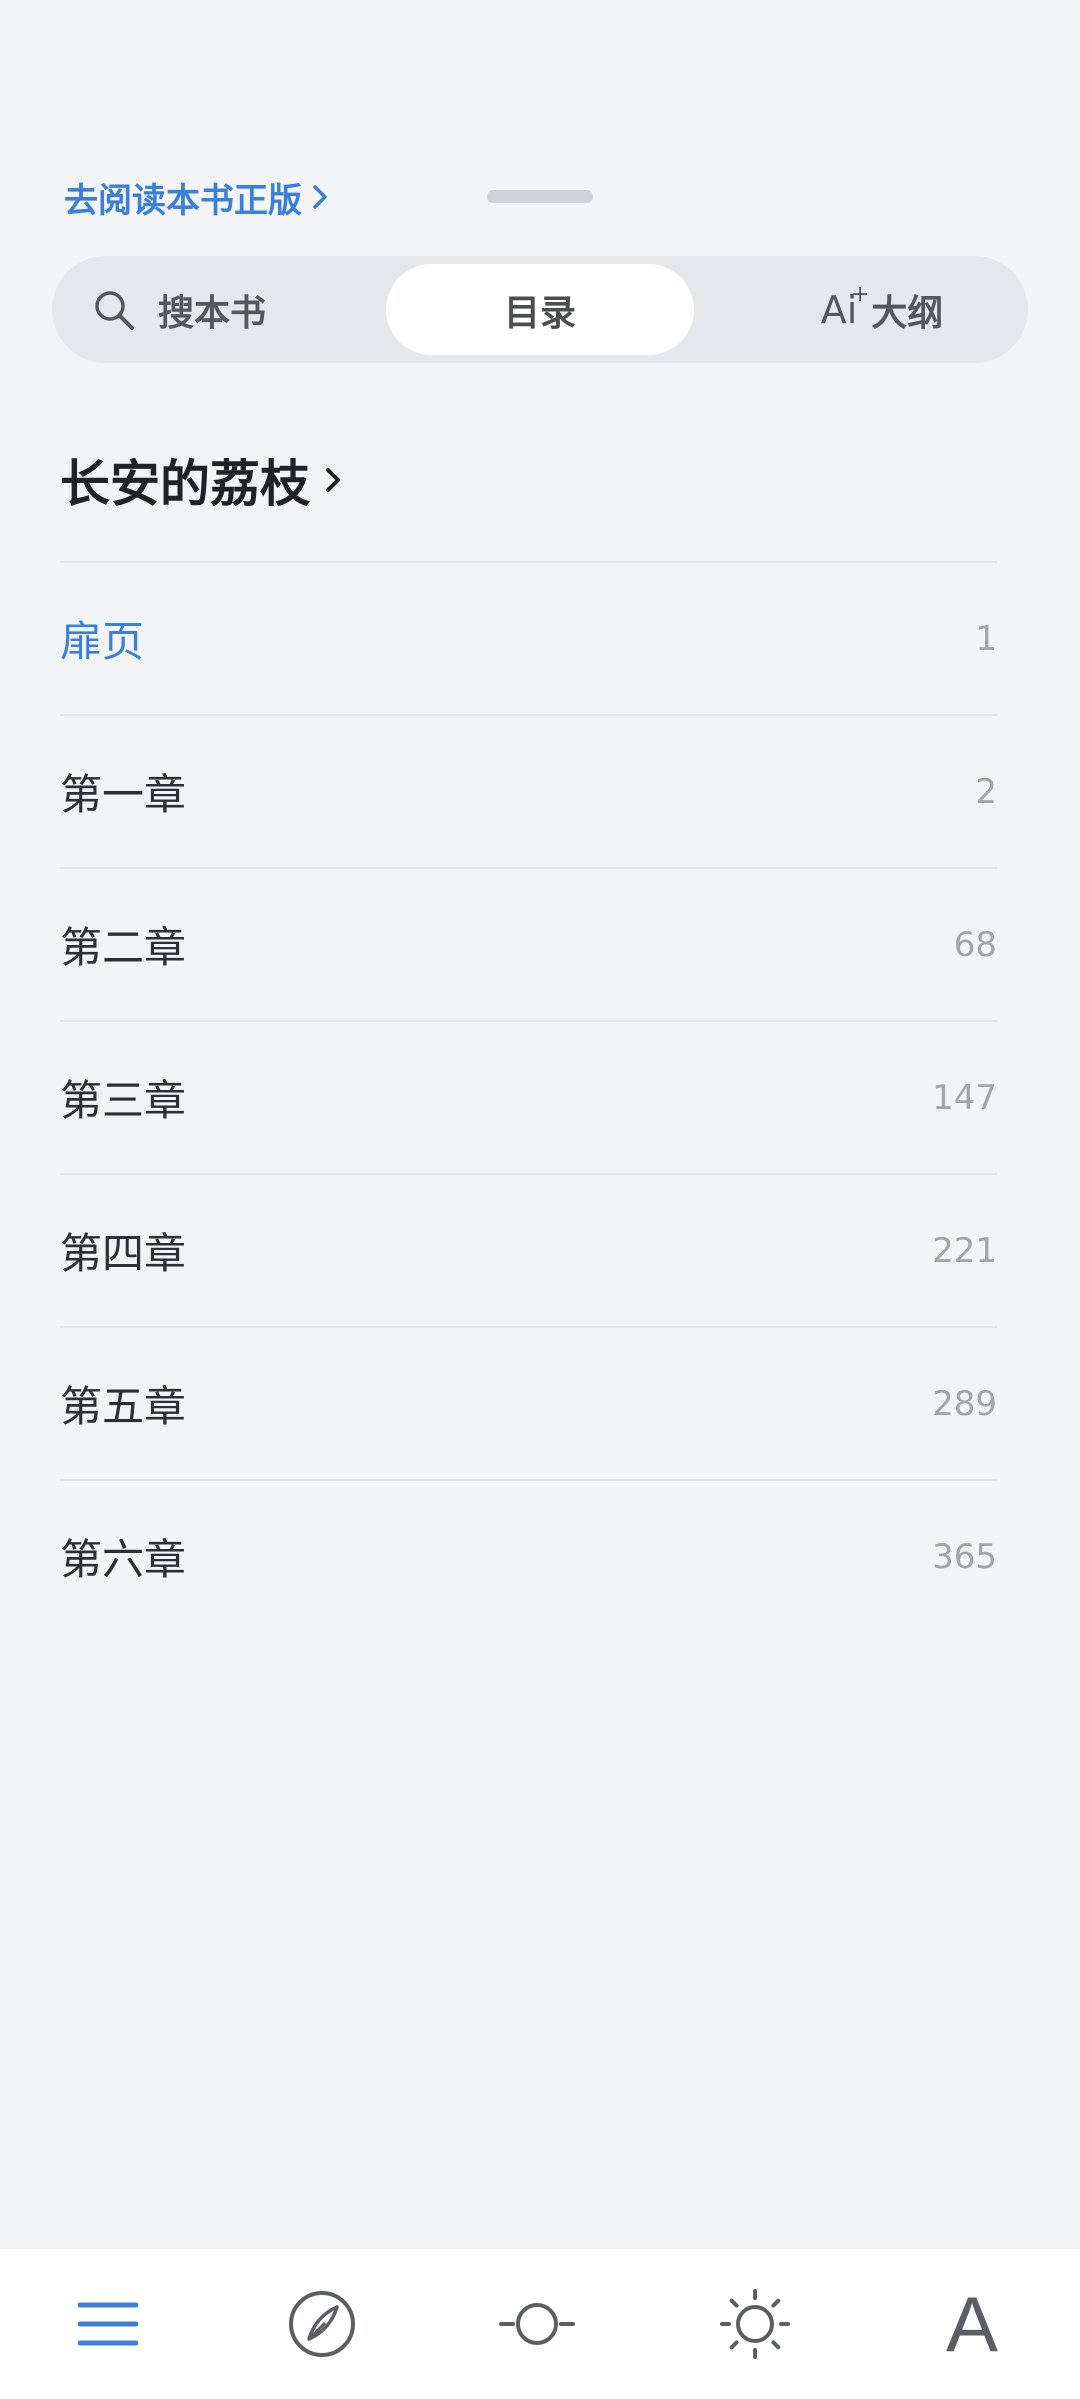 The image size is (1080, 2399). I want to click on progress-button, so click(537, 2324).